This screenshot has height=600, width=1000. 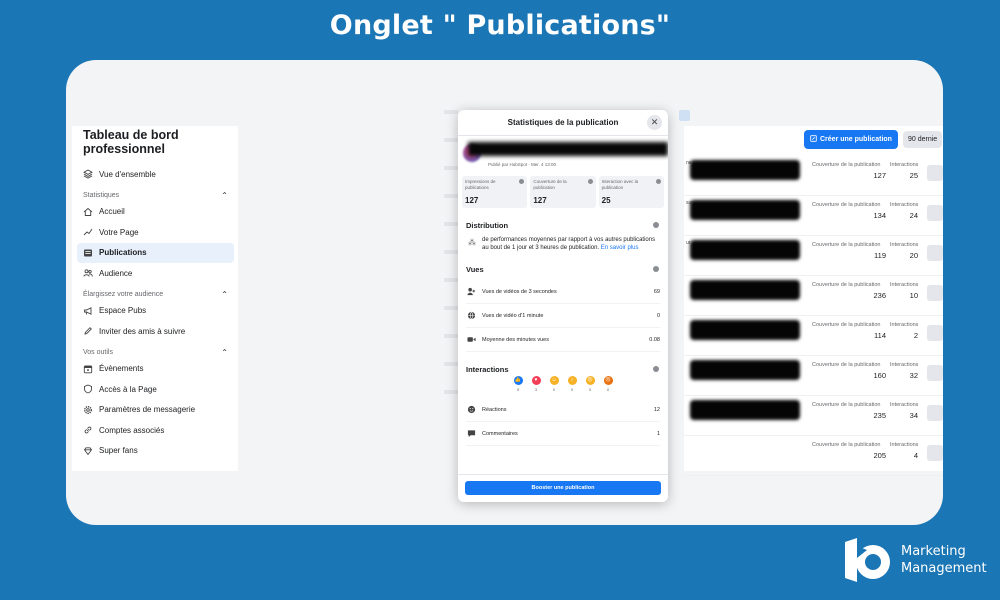 I want to click on line-value: 12, so click(x=656, y=409).